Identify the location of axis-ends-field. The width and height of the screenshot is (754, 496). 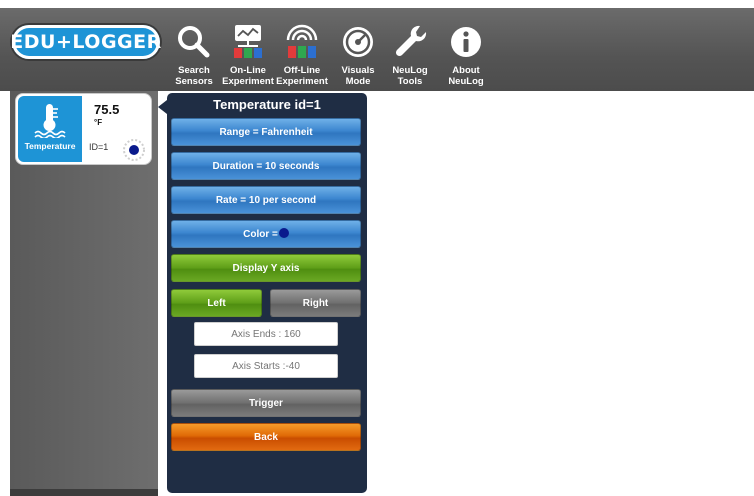
(266, 334).